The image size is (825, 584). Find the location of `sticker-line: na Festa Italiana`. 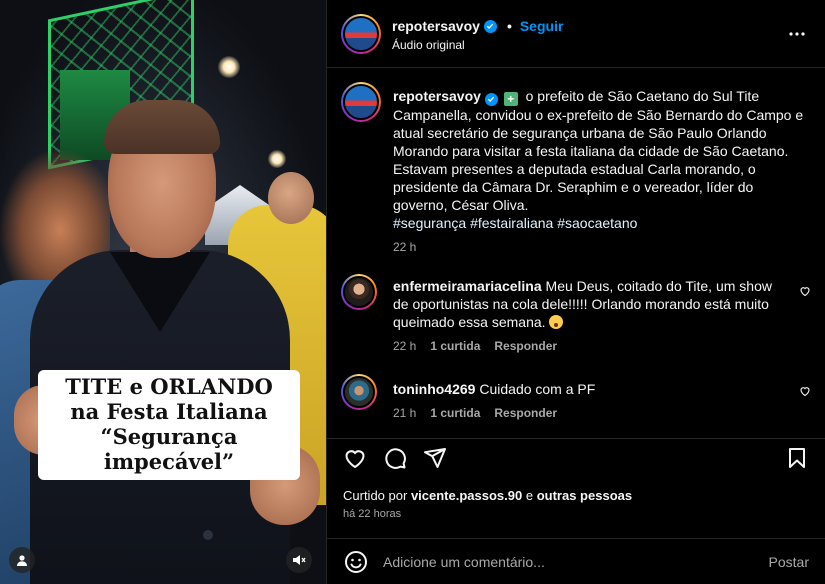

sticker-line: na Festa Italiana is located at coordinates (169, 411).